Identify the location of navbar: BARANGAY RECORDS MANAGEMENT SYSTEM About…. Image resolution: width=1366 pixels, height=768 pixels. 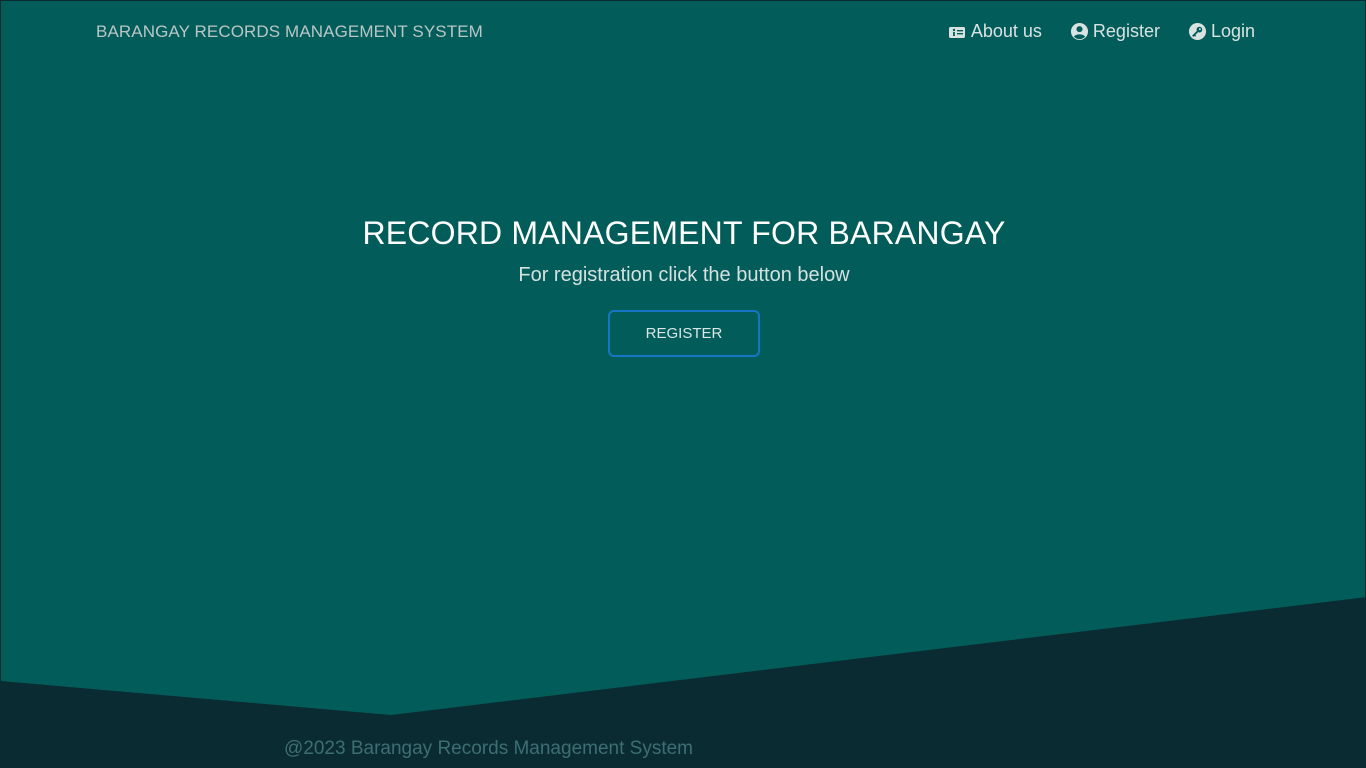
(683, 33).